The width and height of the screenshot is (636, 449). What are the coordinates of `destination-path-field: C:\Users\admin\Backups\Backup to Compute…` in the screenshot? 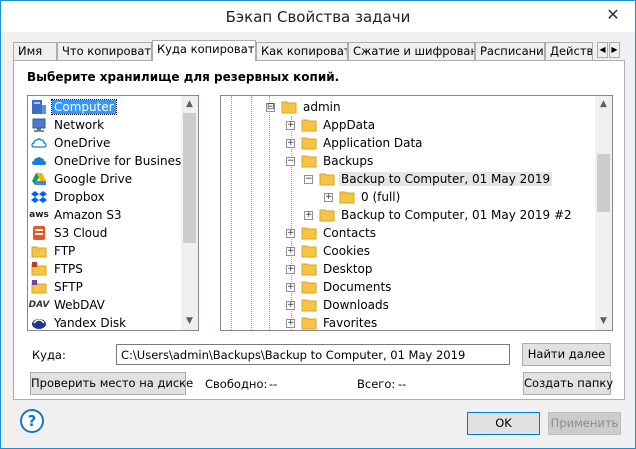 It's located at (313, 354).